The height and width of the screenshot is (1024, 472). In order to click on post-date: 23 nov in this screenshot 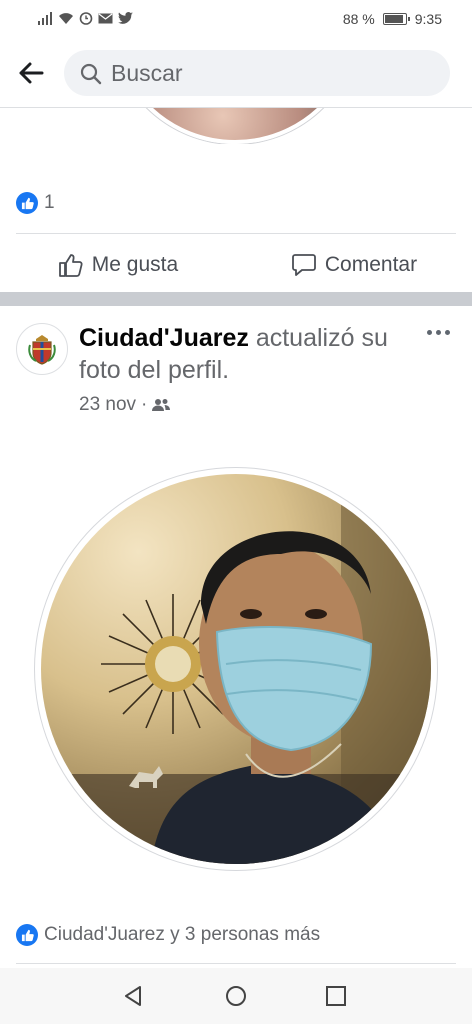, I will do `click(107, 405)`.